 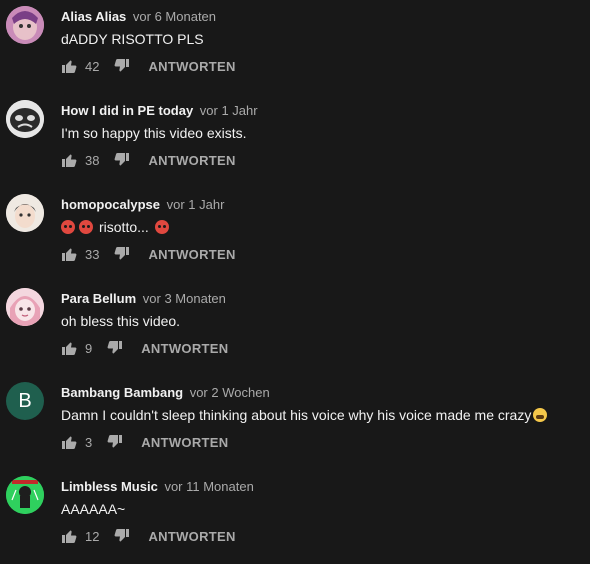 I want to click on comment-actions: 3 ANTWORTEN, so click(x=144, y=442).